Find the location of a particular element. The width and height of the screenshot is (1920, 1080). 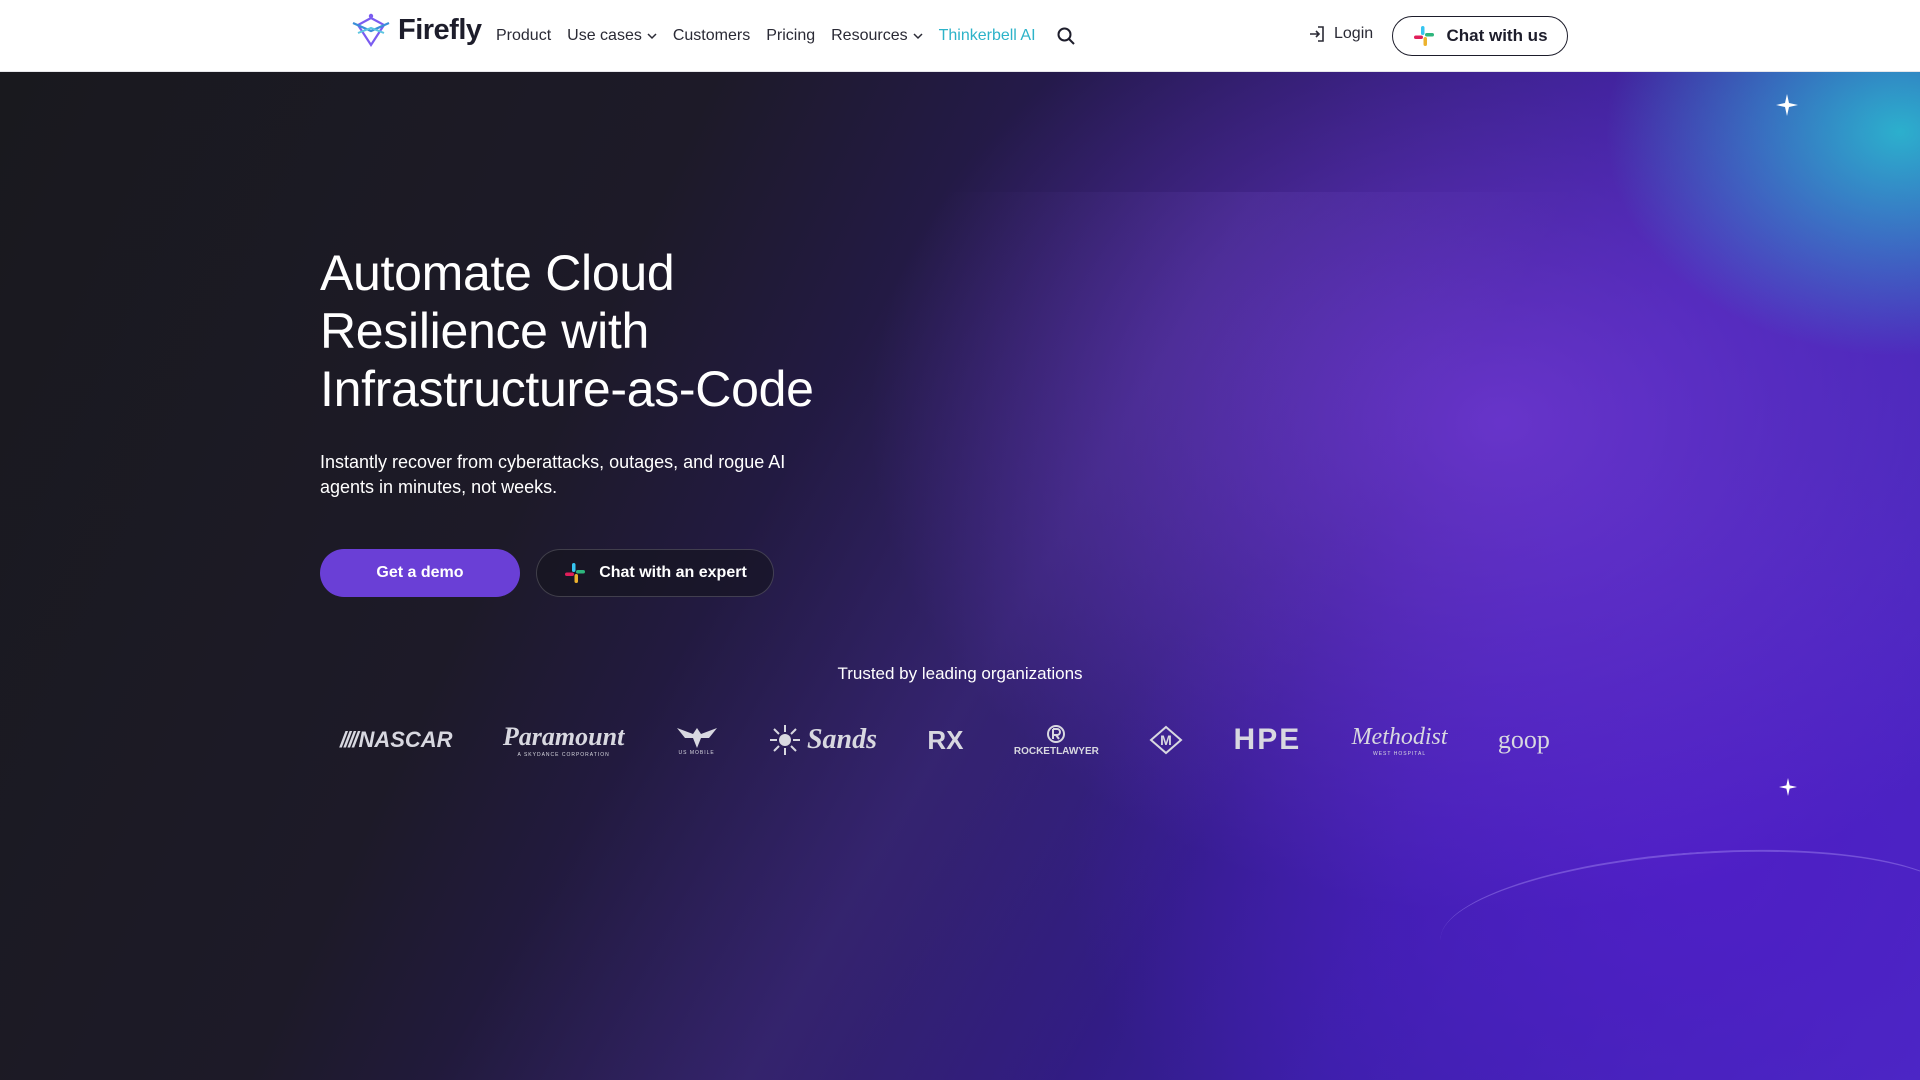

nav-customers: Customers is located at coordinates (711, 36).